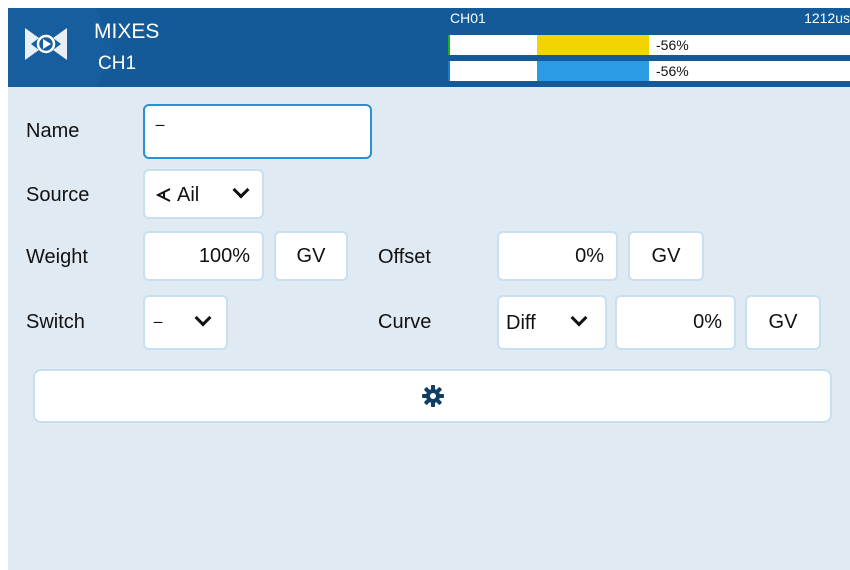 This screenshot has width=850, height=570. What do you see at coordinates (127, 31) in the screenshot?
I see `page-title: MIXES` at bounding box center [127, 31].